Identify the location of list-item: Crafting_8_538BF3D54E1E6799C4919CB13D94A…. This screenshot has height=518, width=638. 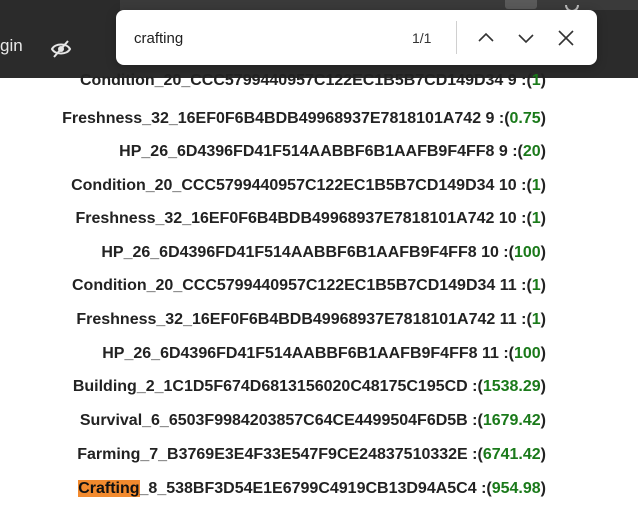
(312, 488).